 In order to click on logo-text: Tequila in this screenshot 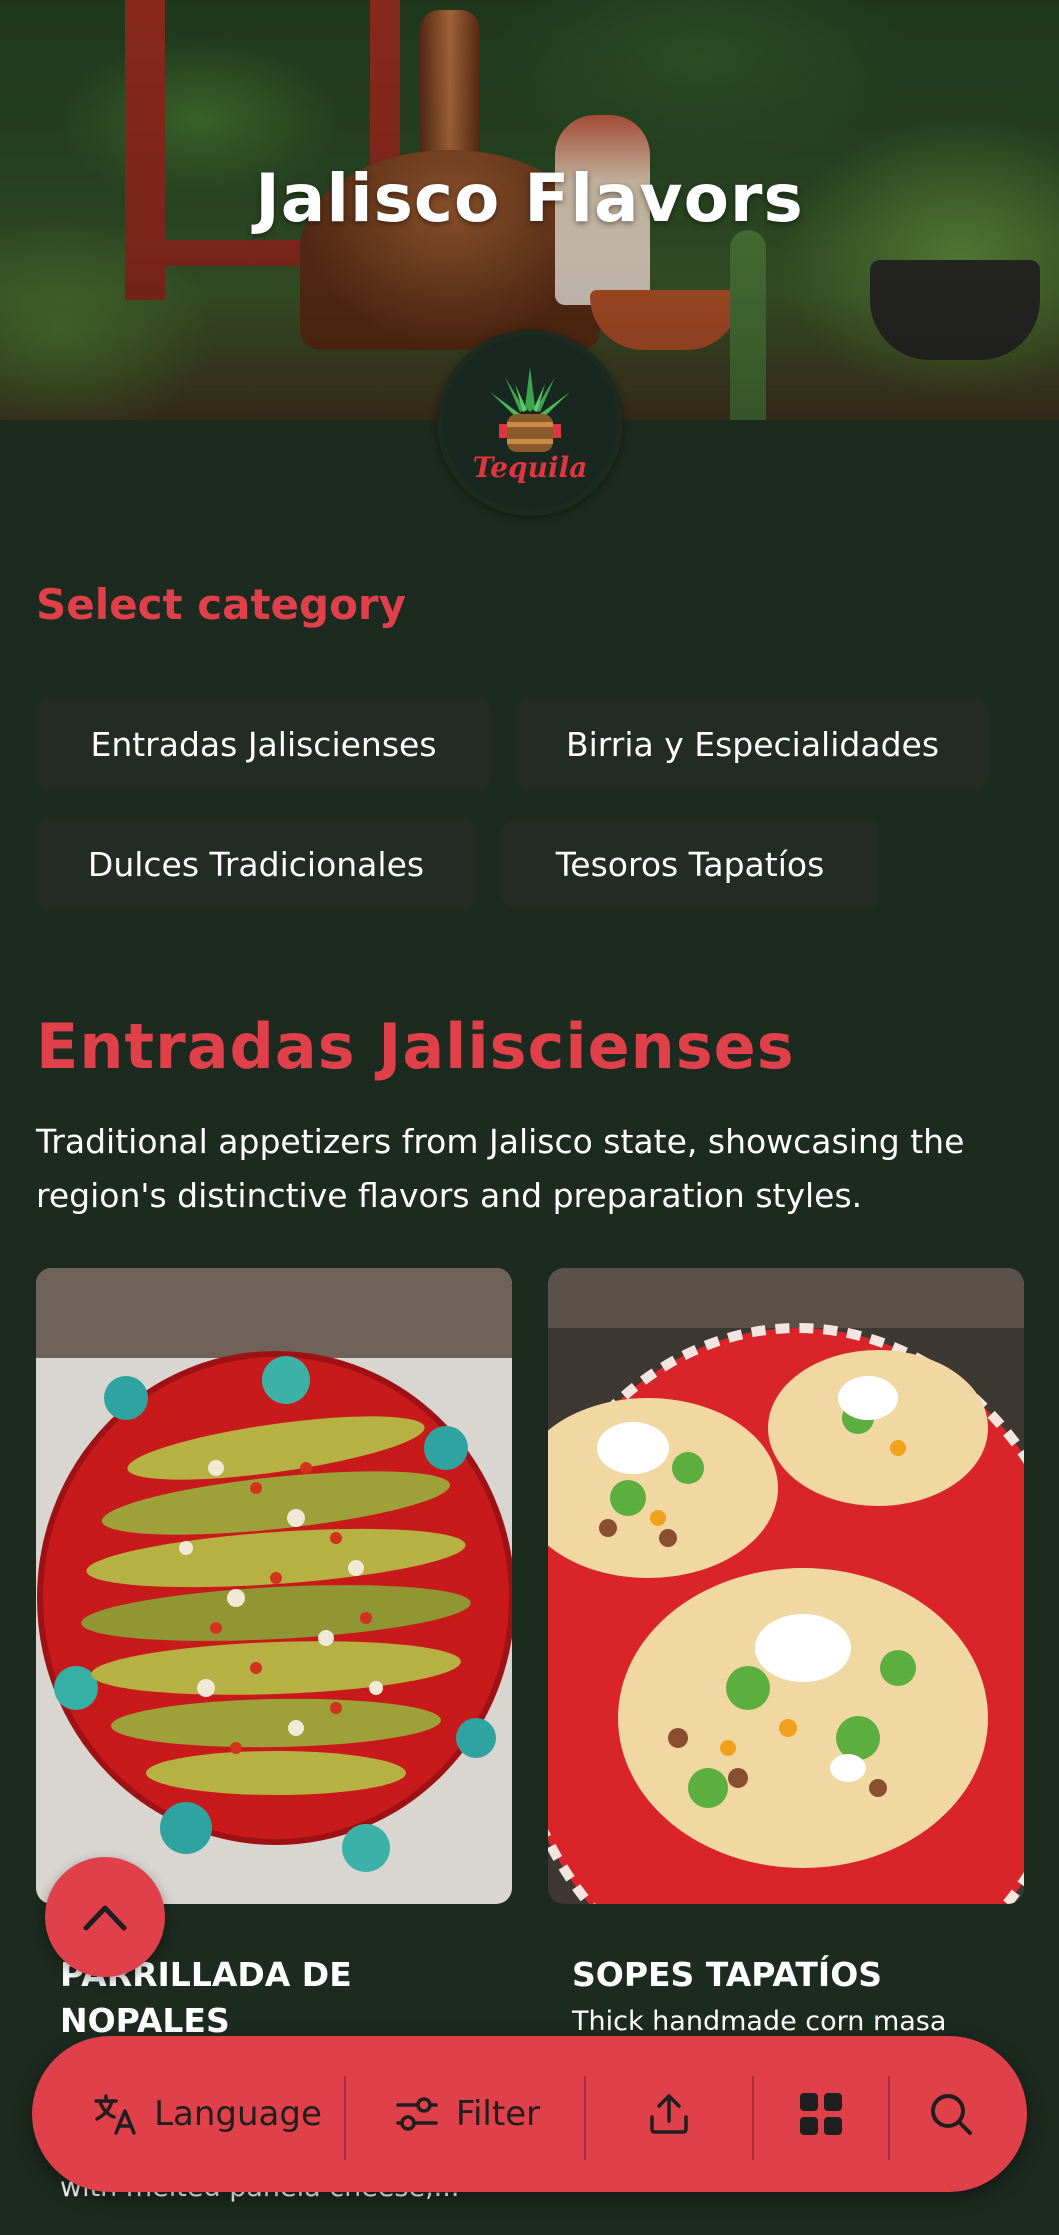, I will do `click(530, 467)`.